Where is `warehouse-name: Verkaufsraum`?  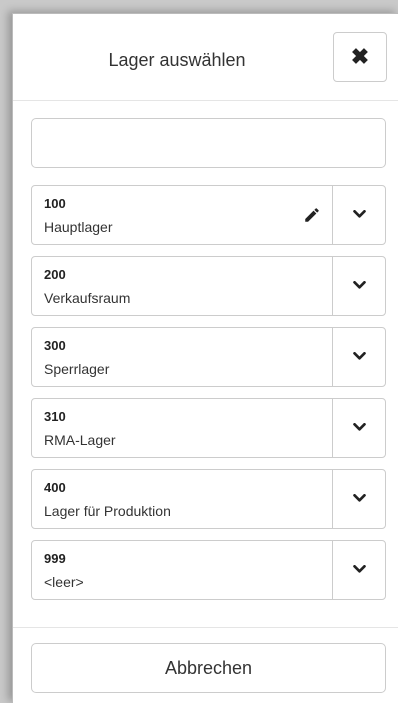
warehouse-name: Verkaufsraum is located at coordinates (87, 298).